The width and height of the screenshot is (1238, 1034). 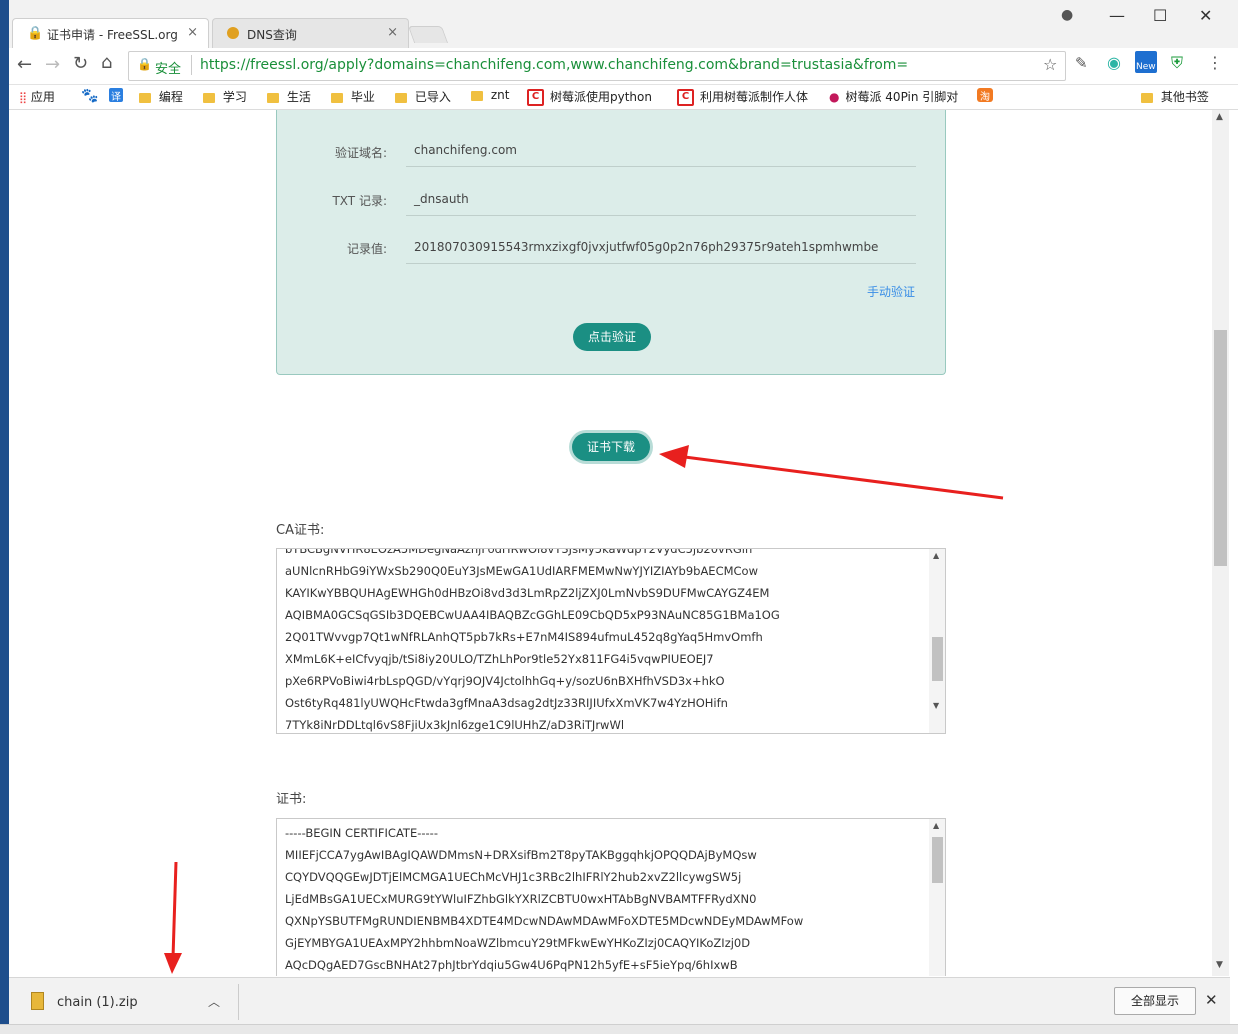 I want to click on tab-dns: DNS查询 ×, so click(x=310, y=33).